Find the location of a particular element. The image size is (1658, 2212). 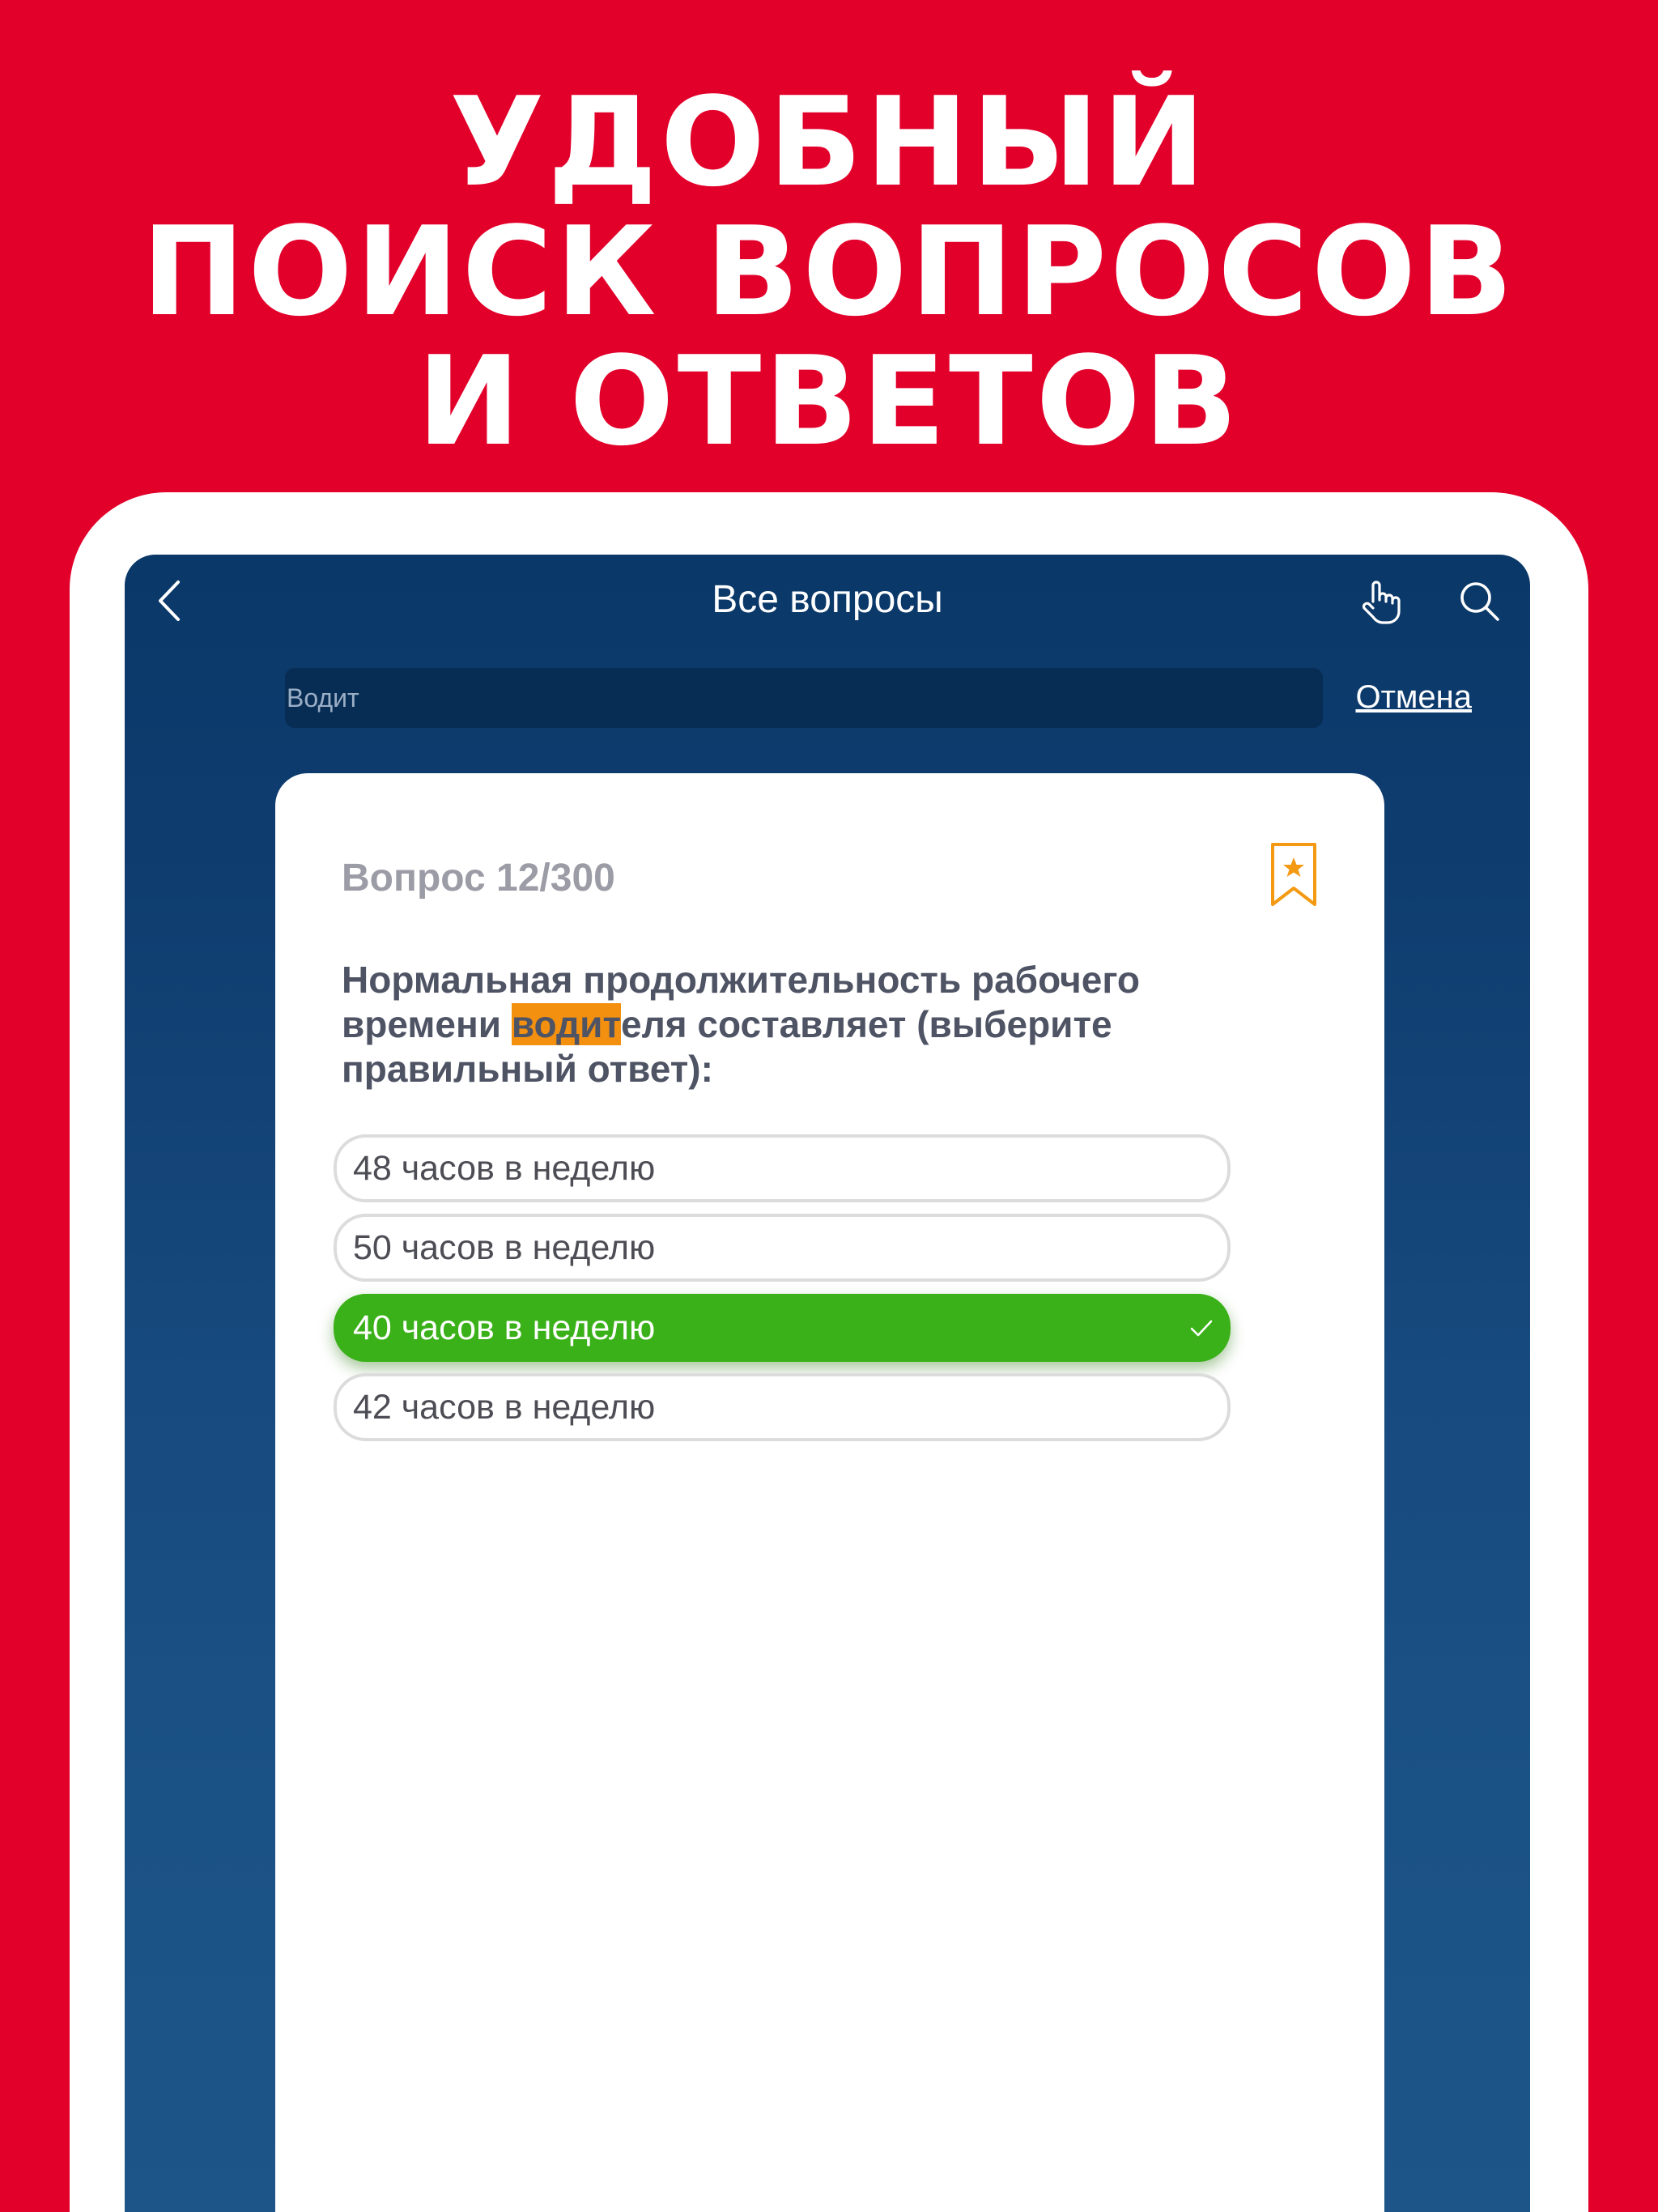

hand-mode-button is located at coordinates (1381, 602).